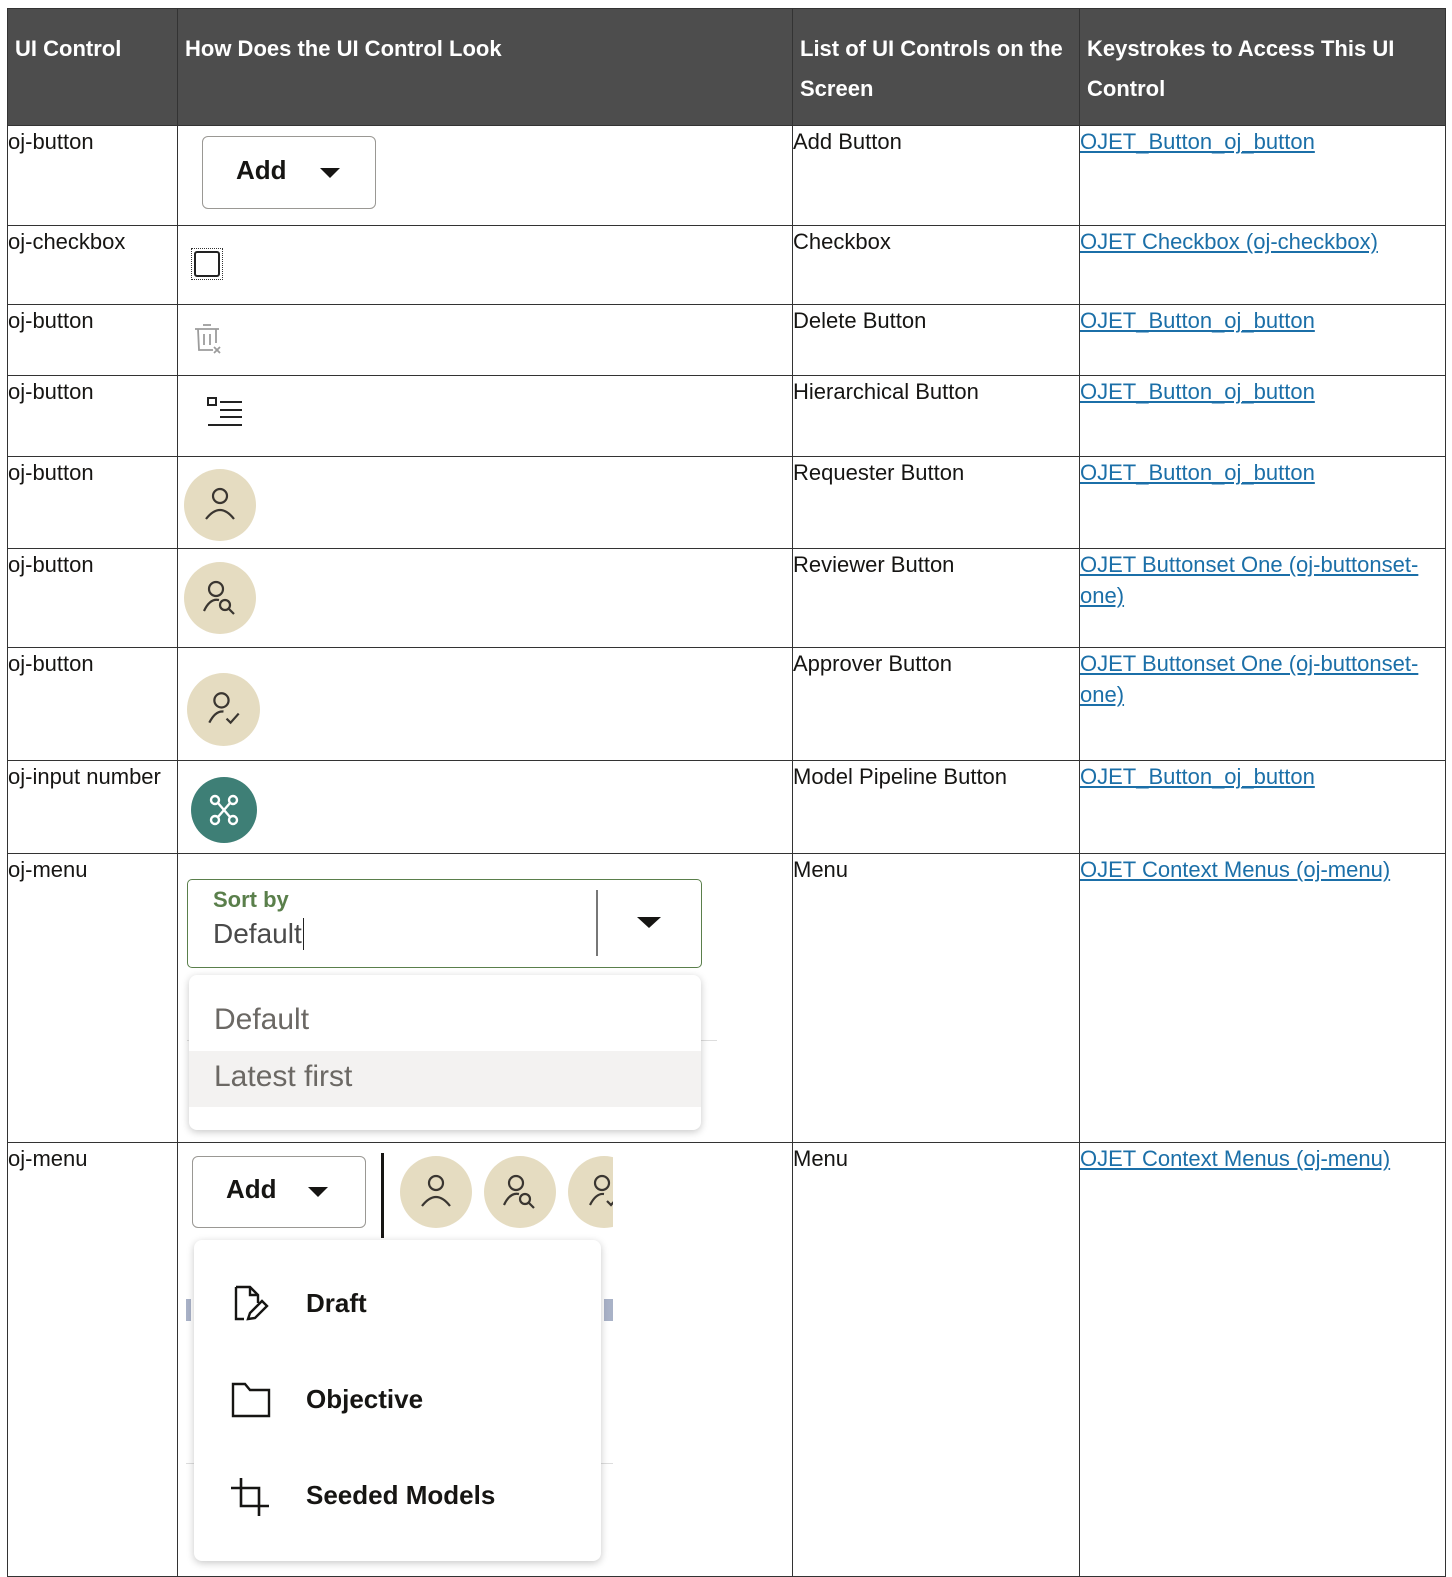  What do you see at coordinates (382, 1195) in the screenshot?
I see `toolbar-divider` at bounding box center [382, 1195].